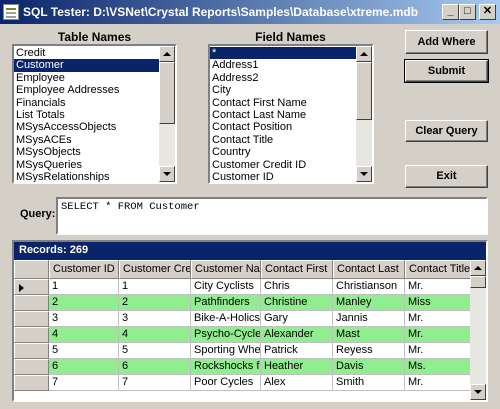 The image size is (500, 409). Describe the element at coordinates (283, 90) in the screenshot. I see `list-item: City` at that location.